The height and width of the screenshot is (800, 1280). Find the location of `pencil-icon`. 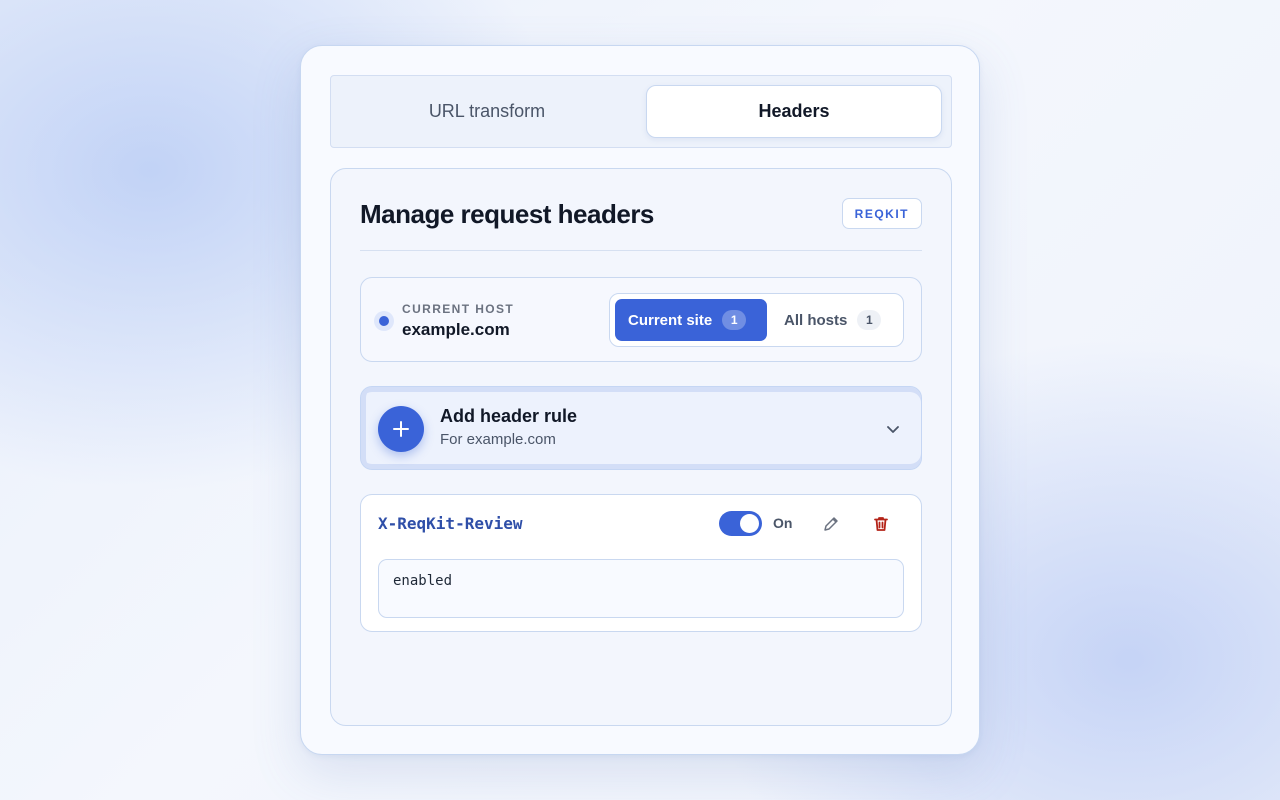

pencil-icon is located at coordinates (831, 524).